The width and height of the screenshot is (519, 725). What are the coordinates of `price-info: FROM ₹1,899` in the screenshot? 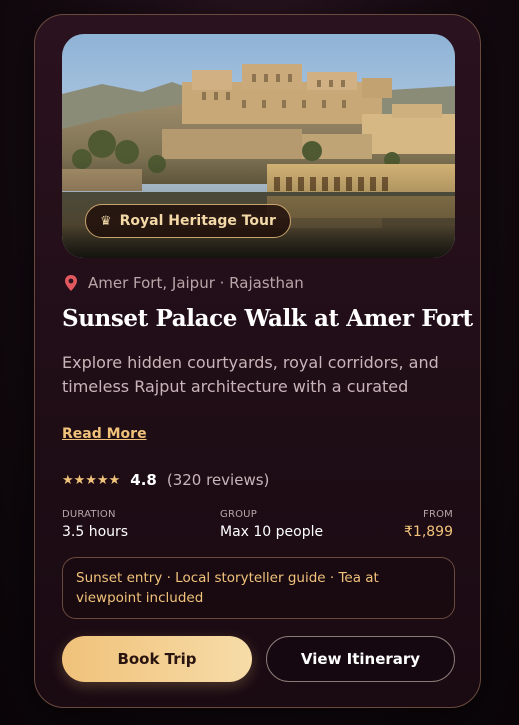 It's located at (428, 524).